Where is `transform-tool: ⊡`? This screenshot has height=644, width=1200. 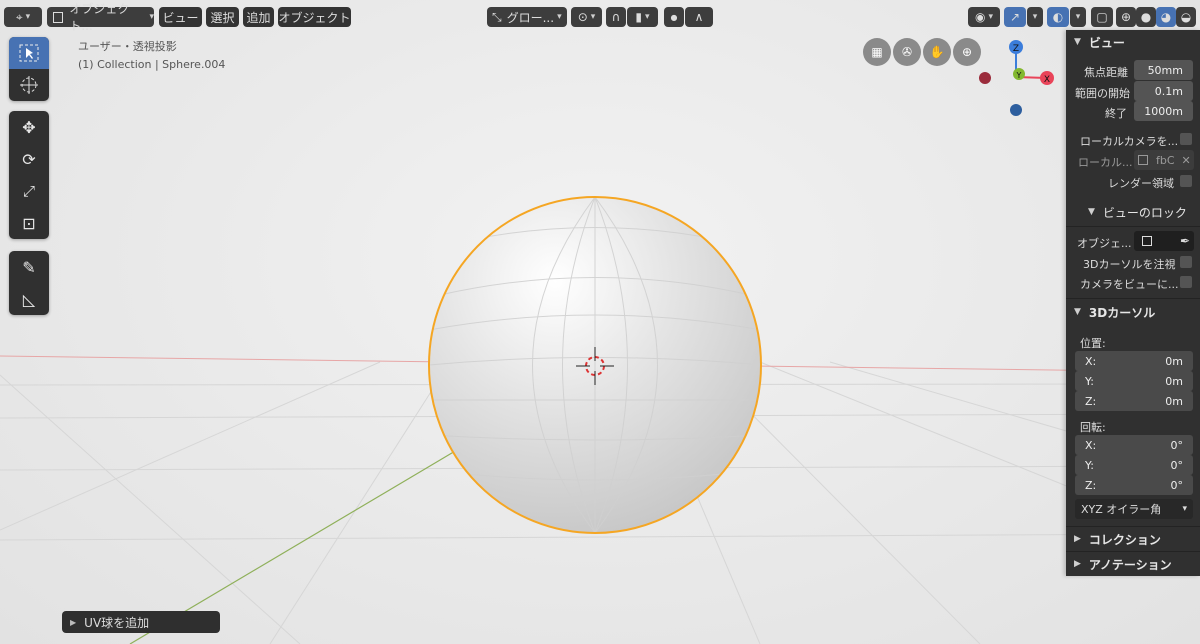 transform-tool: ⊡ is located at coordinates (29, 223).